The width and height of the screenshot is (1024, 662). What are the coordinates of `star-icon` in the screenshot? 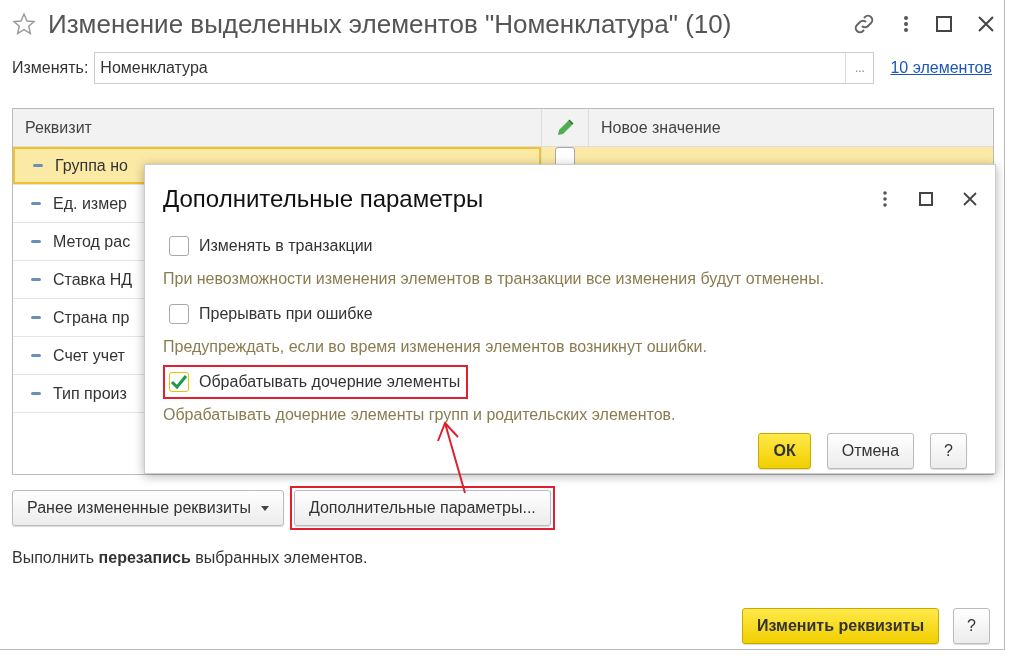 It's located at (24, 24).